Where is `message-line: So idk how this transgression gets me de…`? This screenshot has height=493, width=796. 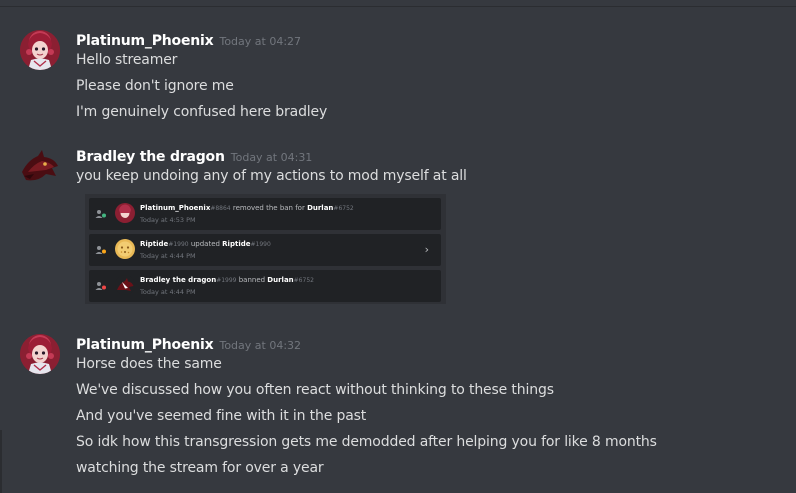
message-line: So idk how this transgression gets me de… is located at coordinates (366, 442).